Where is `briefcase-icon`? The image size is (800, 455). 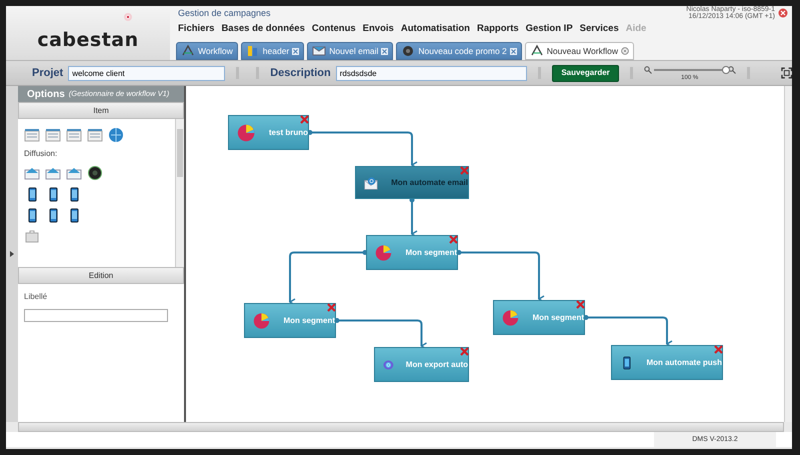 briefcase-icon is located at coordinates (32, 236).